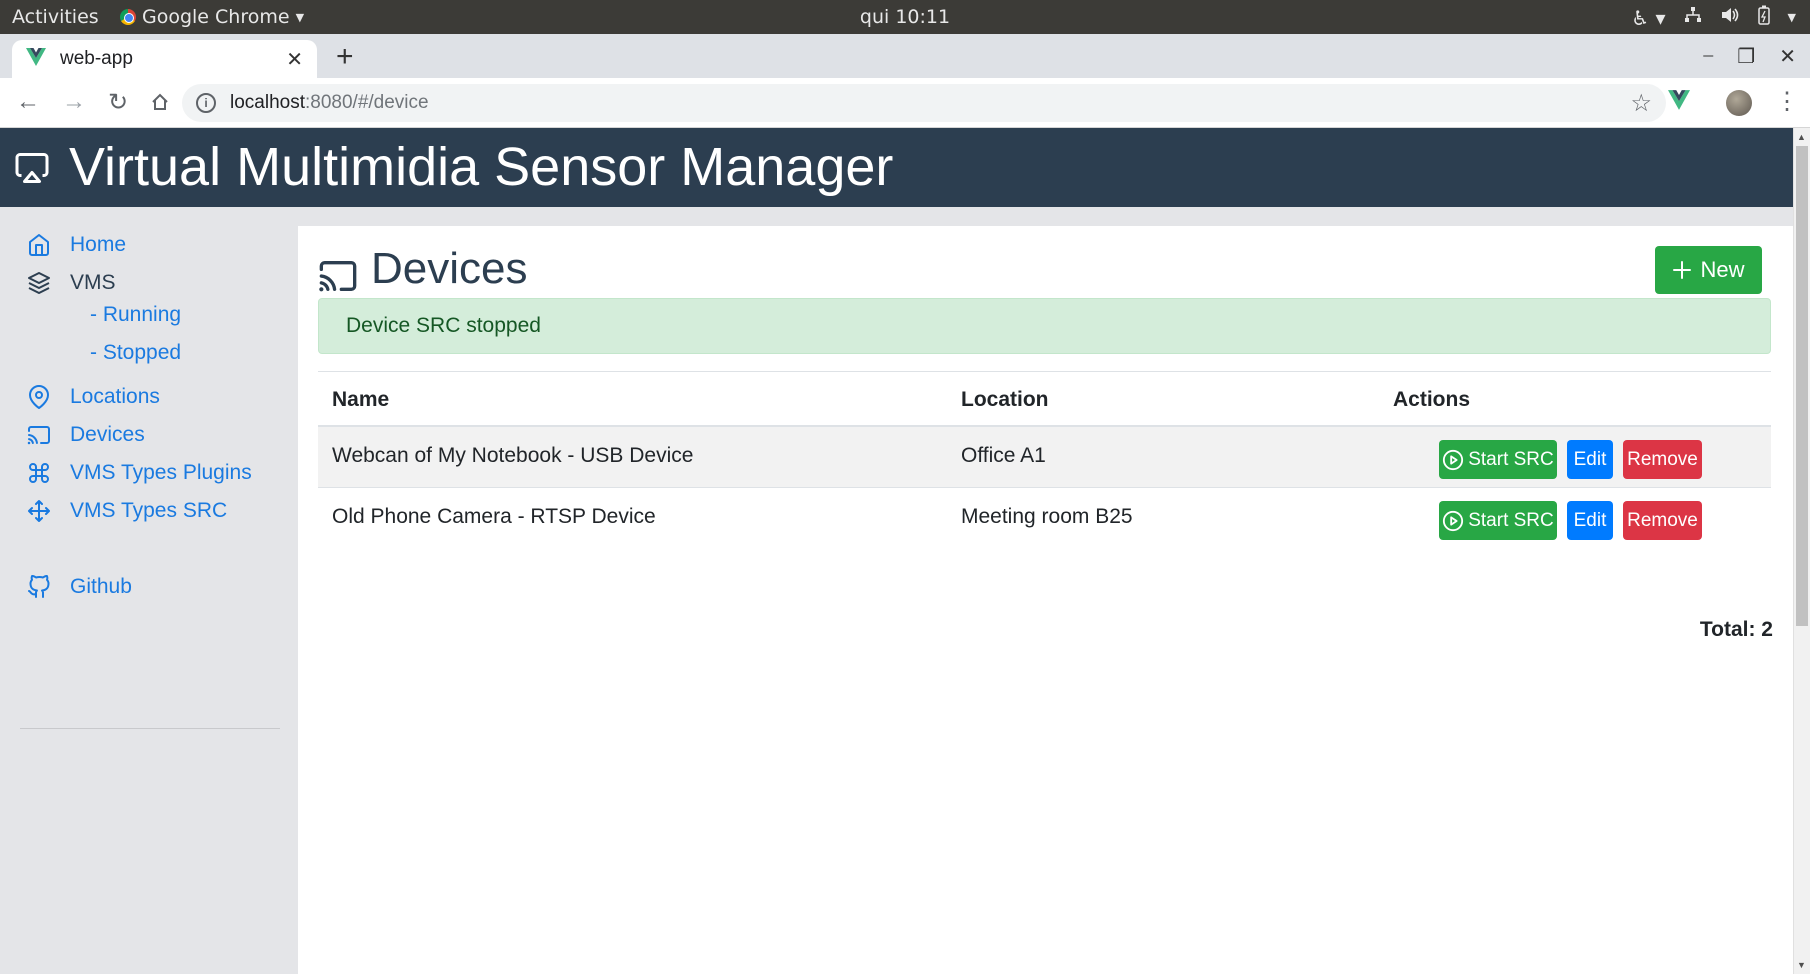  What do you see at coordinates (367, 102) in the screenshot?
I see `url-path: :8080/#/device` at bounding box center [367, 102].